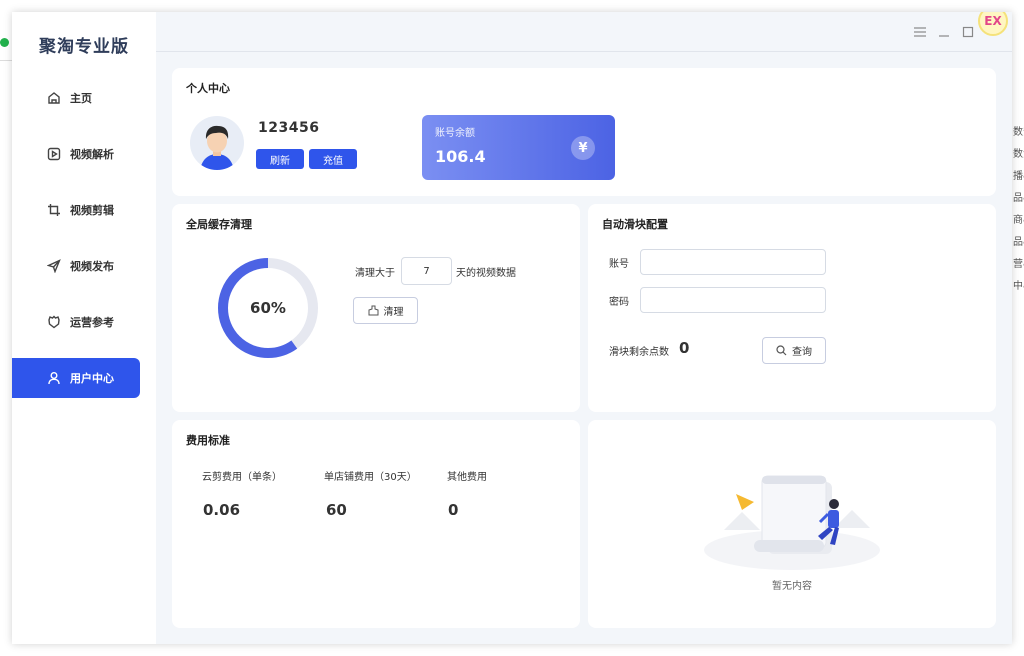  Describe the element at coordinates (584, 32) in the screenshot. I see `top-bar` at that location.